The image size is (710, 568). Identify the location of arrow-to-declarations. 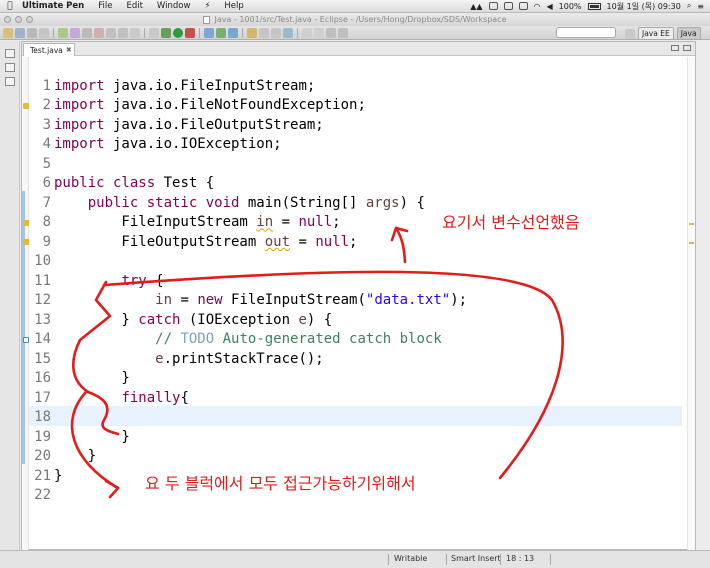
(400, 245).